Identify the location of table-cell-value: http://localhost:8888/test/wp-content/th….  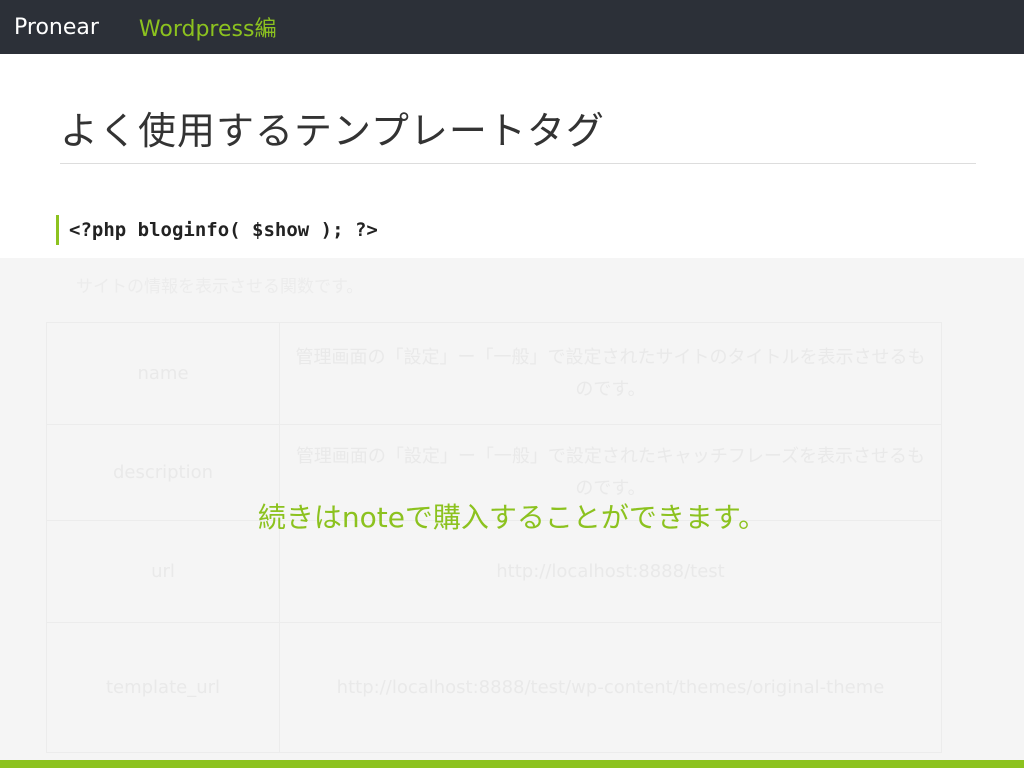
(610, 687).